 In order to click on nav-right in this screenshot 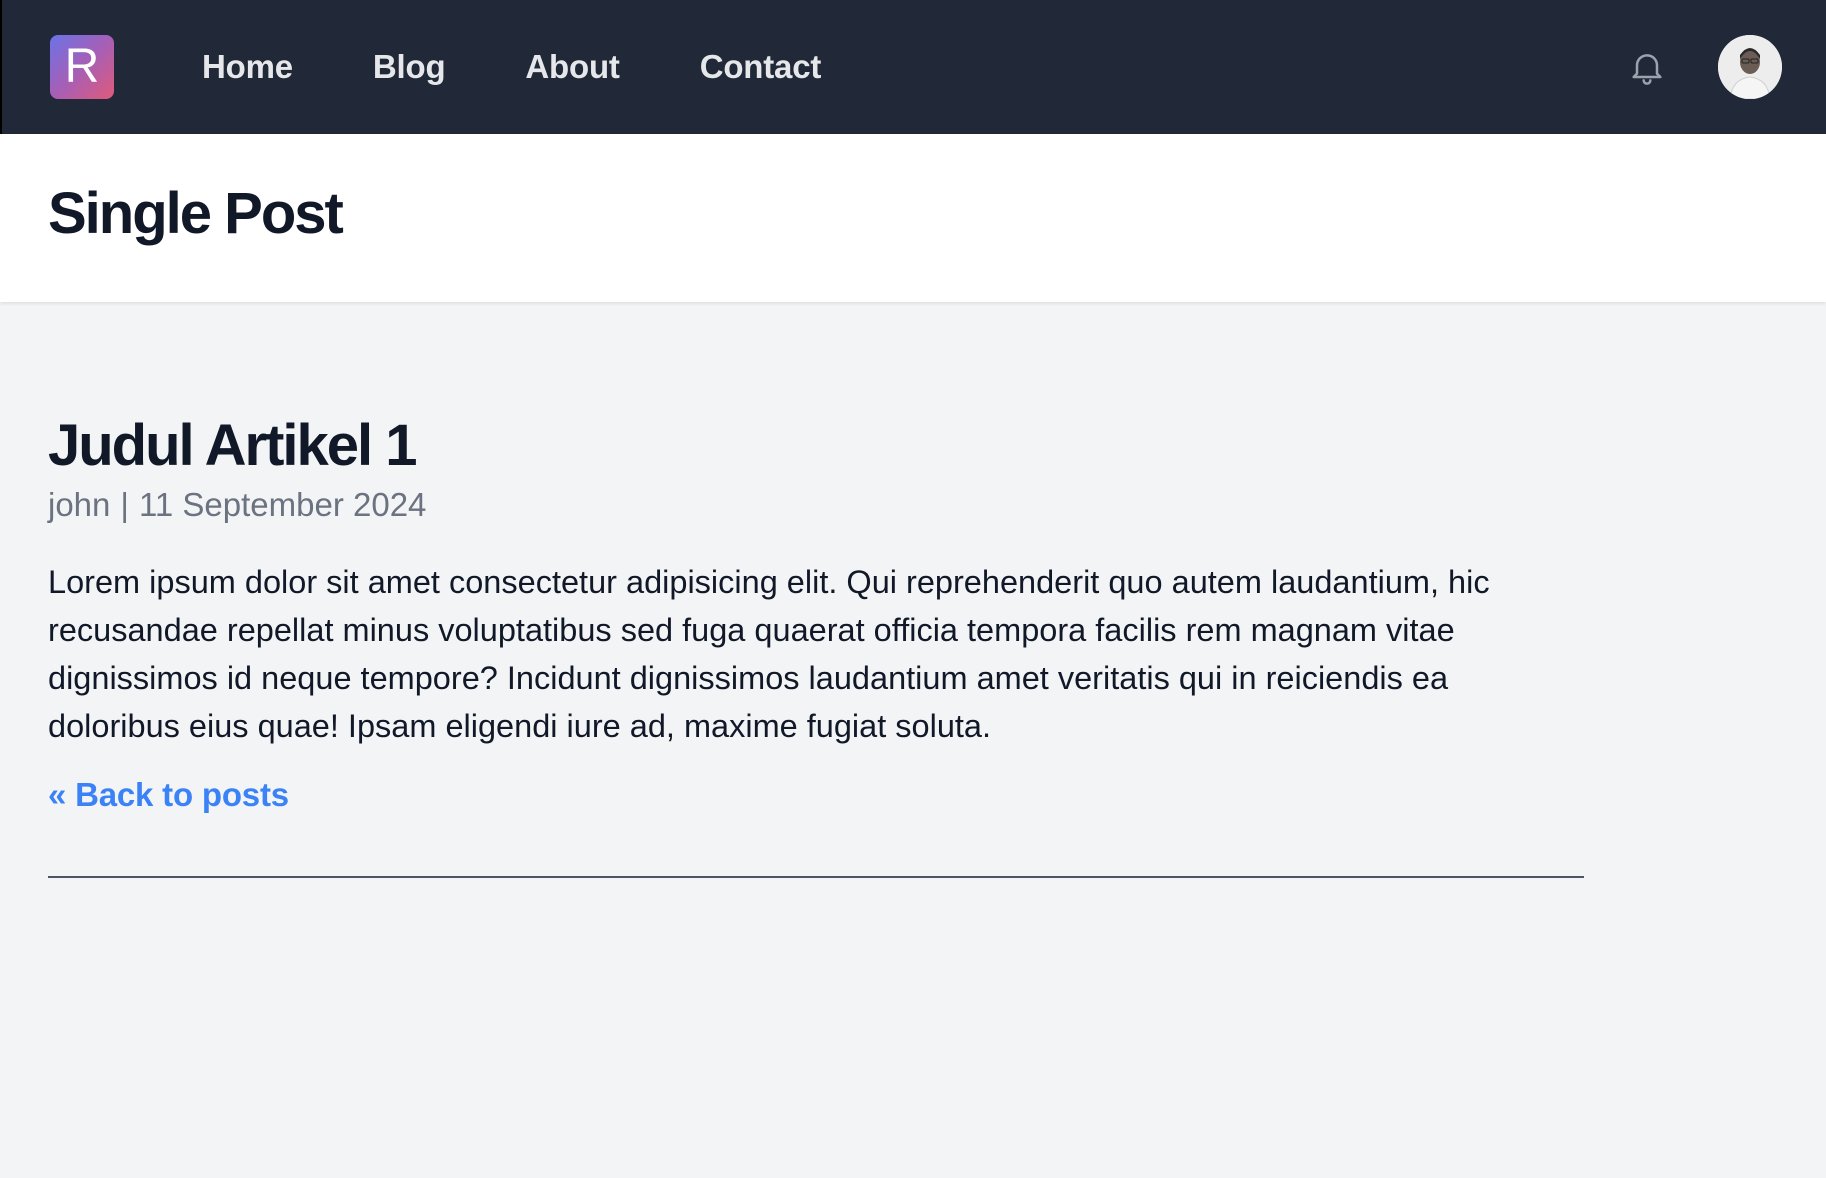, I will do `click(1704, 67)`.